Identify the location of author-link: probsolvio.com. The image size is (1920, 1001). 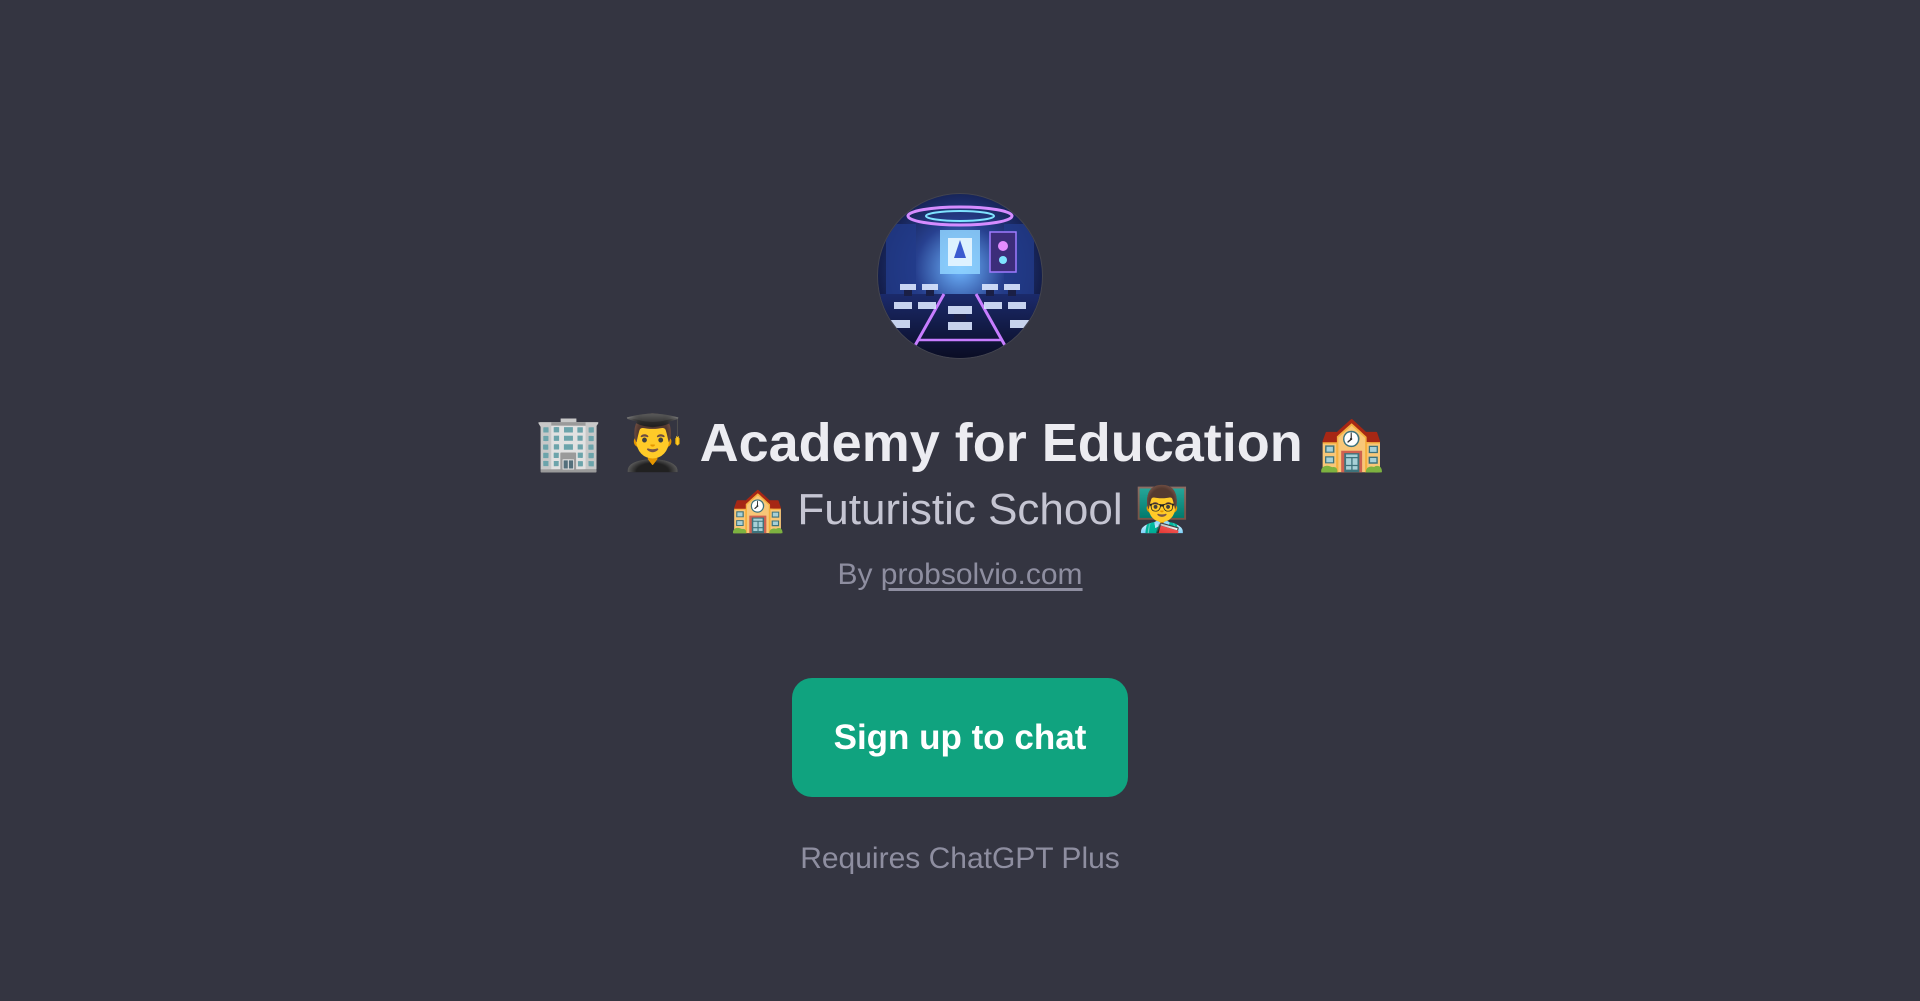
(982, 574).